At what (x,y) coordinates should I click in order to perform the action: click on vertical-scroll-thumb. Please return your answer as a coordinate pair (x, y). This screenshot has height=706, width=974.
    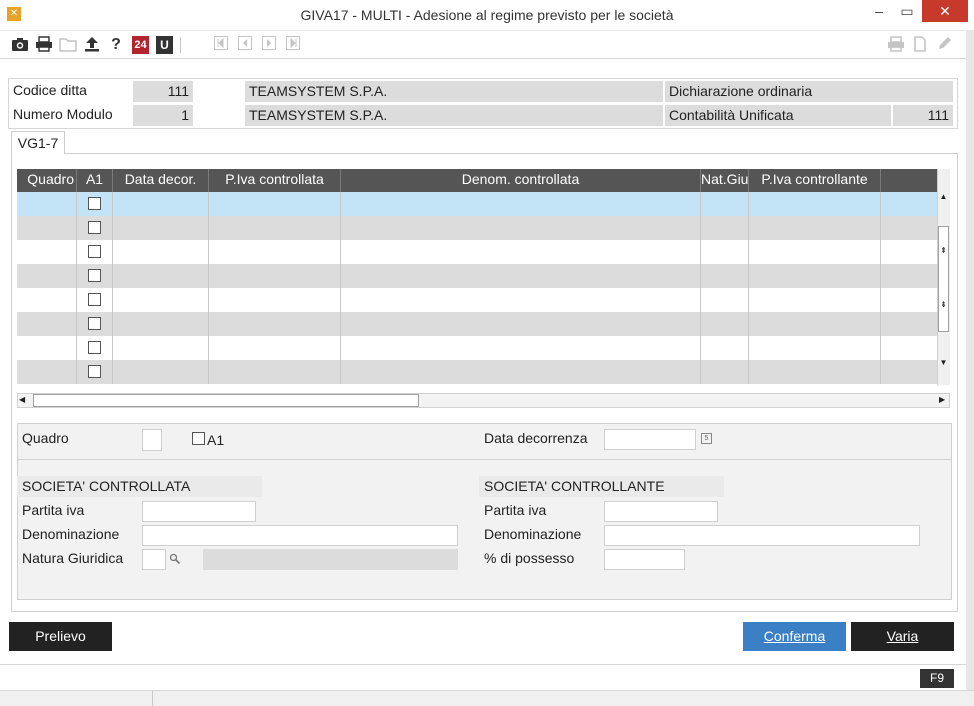
    Looking at the image, I should click on (943, 279).